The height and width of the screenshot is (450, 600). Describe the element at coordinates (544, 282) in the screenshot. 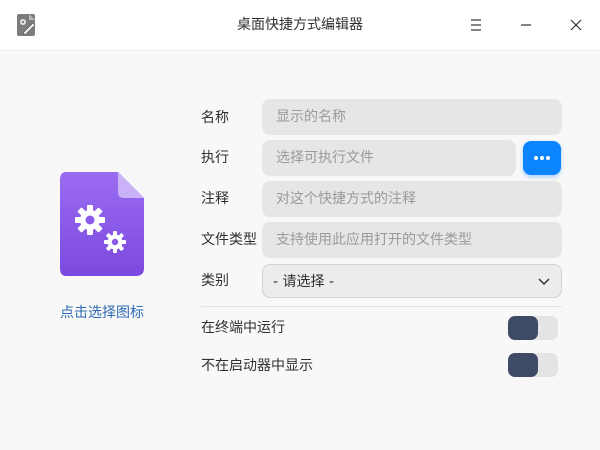

I see `chevron-down-icon` at that location.